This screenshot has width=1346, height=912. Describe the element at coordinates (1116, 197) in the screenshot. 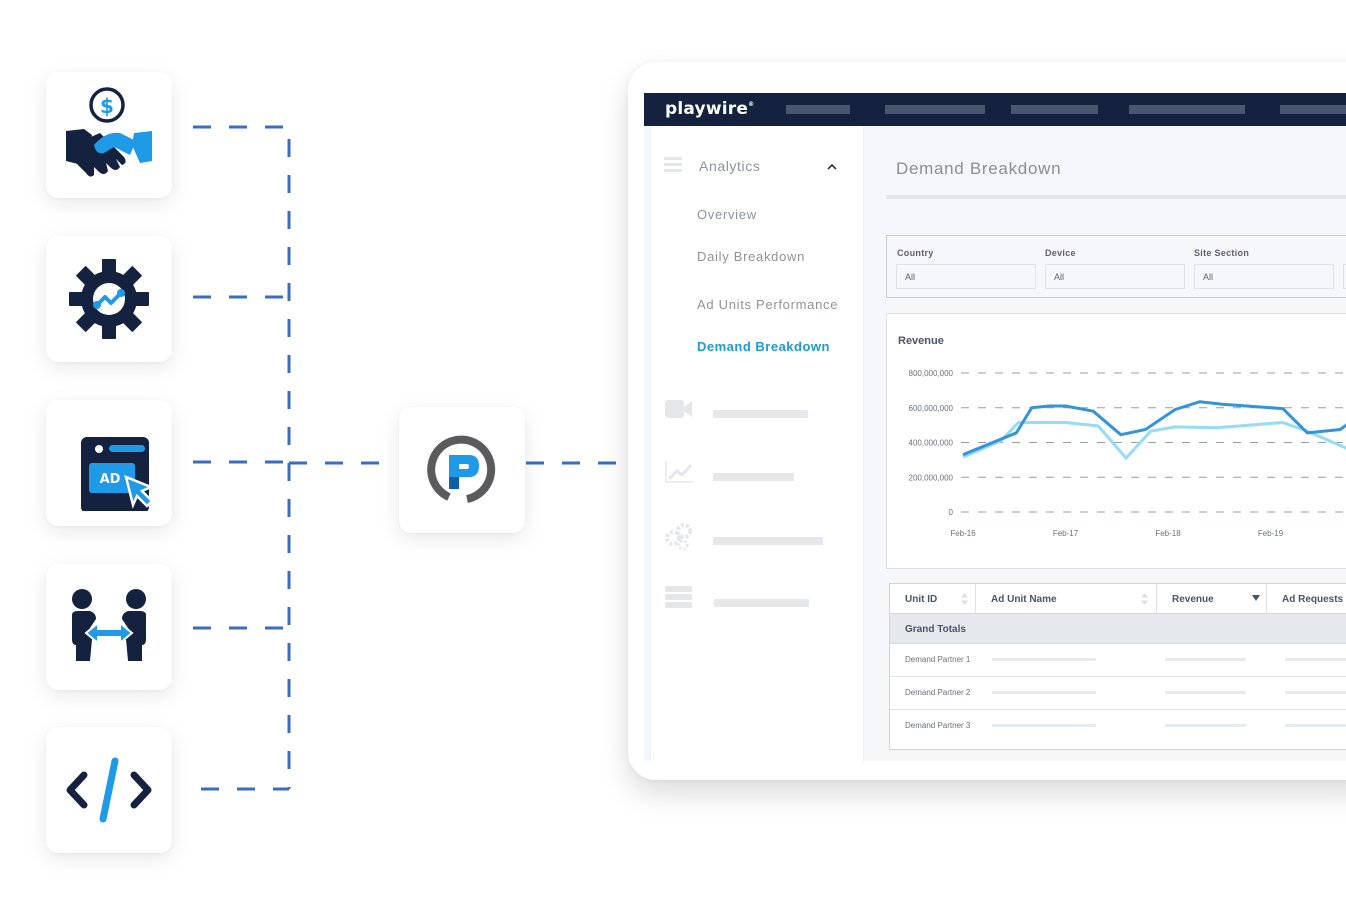

I see `title-divider` at that location.